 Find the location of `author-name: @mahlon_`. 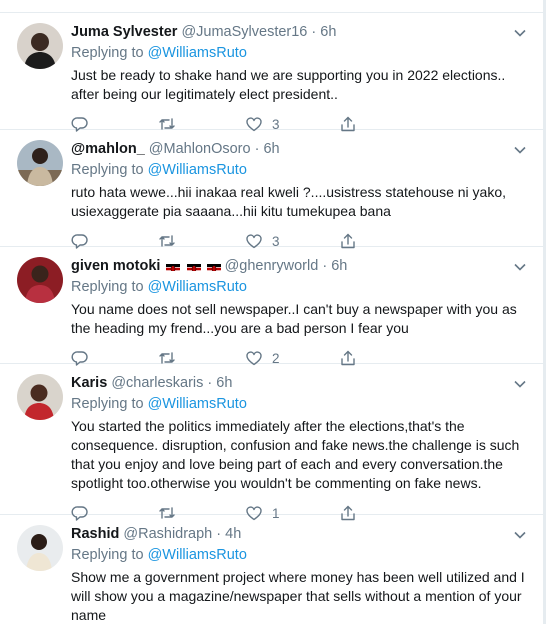

author-name: @mahlon_ is located at coordinates (108, 149).